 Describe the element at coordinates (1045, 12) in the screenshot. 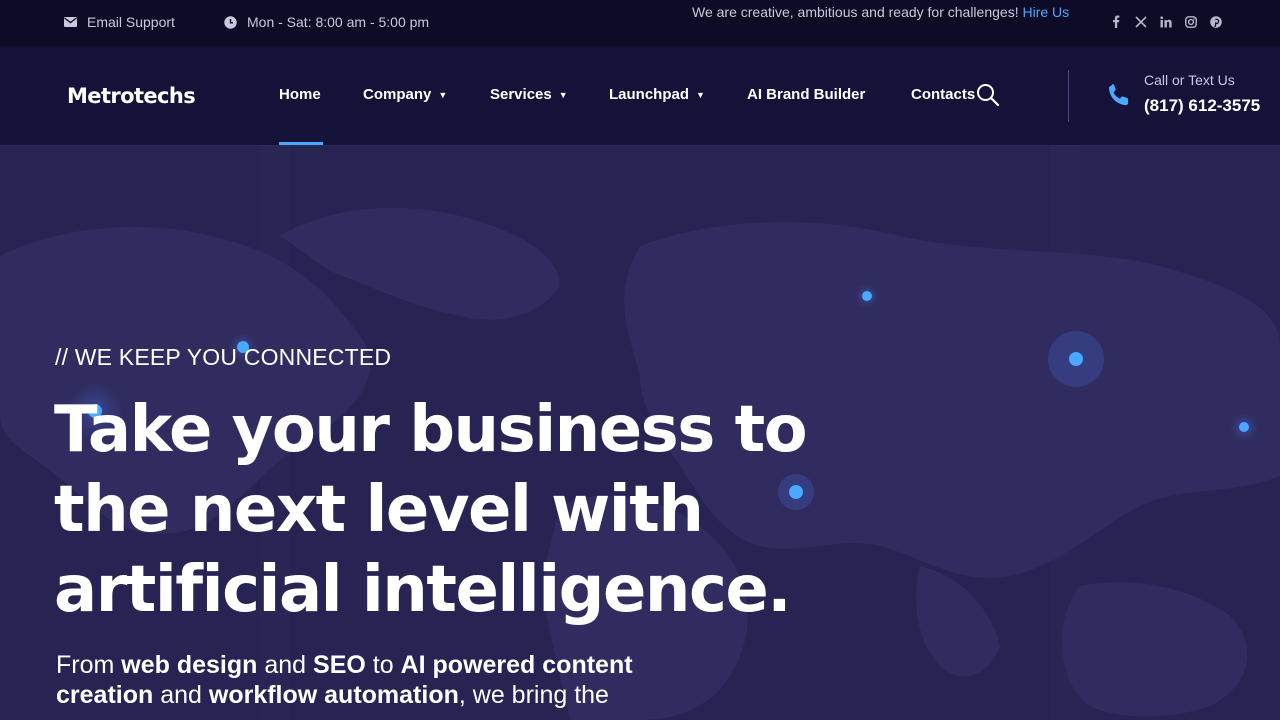

I see `hire-us-link: Hire Us` at that location.